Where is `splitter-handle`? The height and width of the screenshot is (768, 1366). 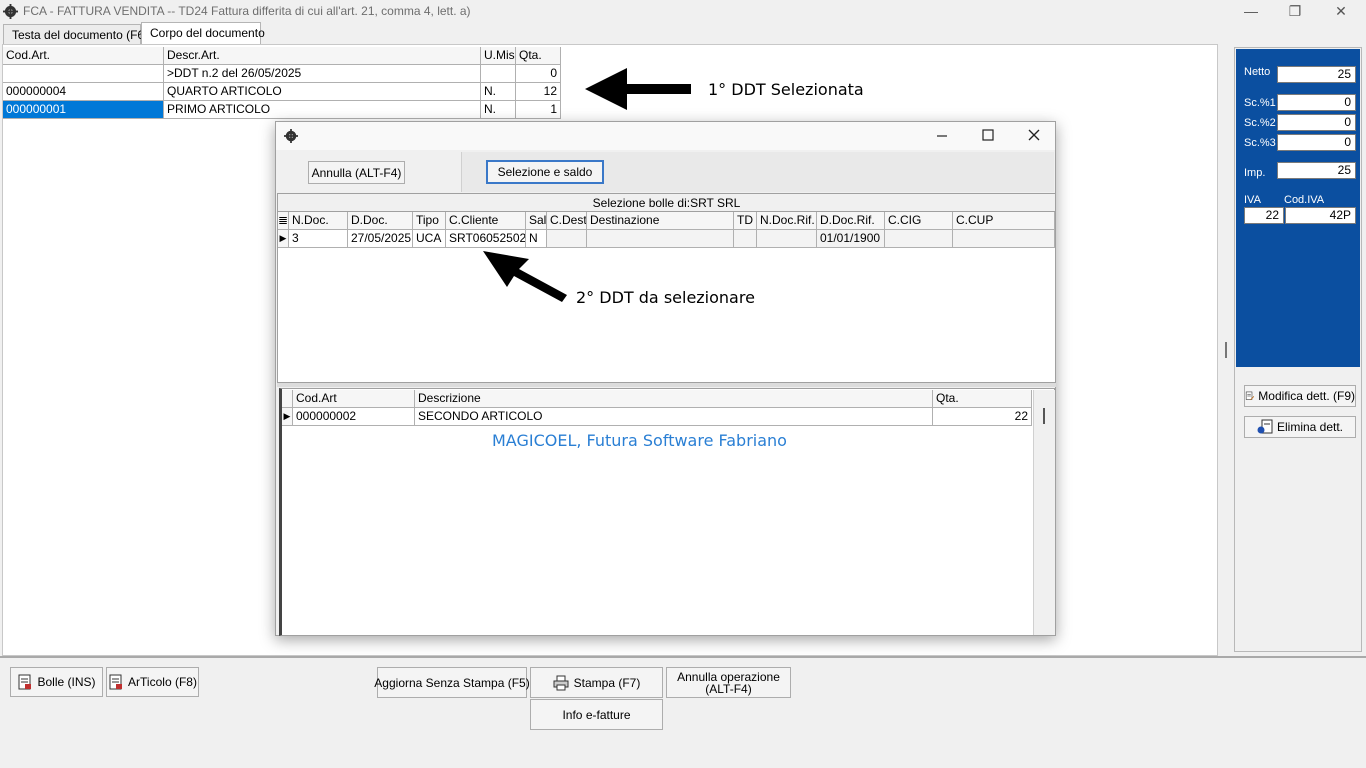
splitter-handle is located at coordinates (1226, 350).